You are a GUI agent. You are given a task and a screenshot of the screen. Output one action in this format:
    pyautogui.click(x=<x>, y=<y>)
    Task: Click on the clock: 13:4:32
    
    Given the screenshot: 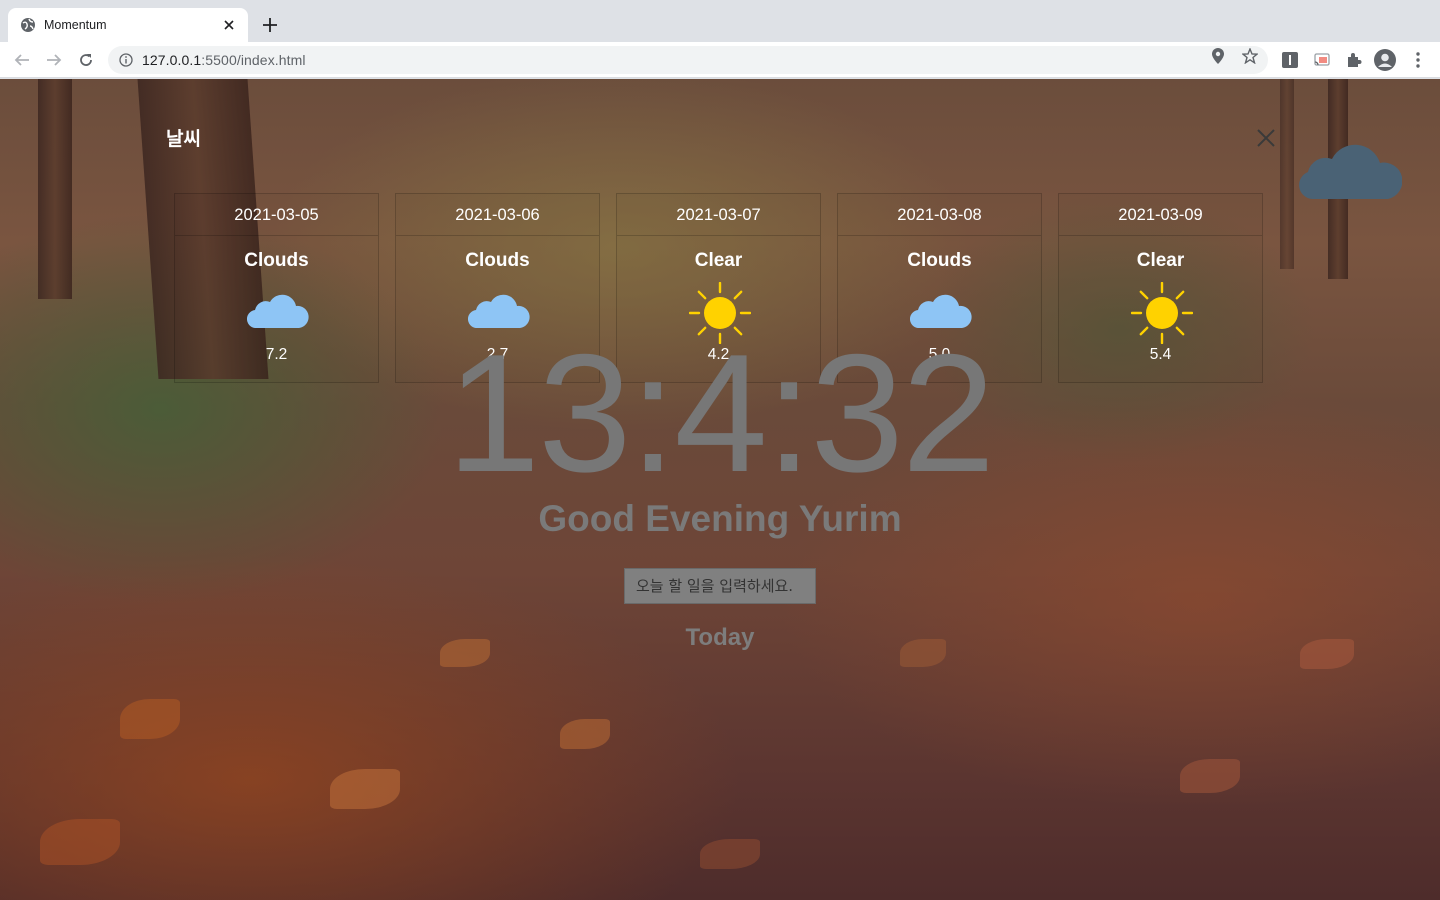 What is the action you would take?
    pyautogui.click(x=721, y=413)
    